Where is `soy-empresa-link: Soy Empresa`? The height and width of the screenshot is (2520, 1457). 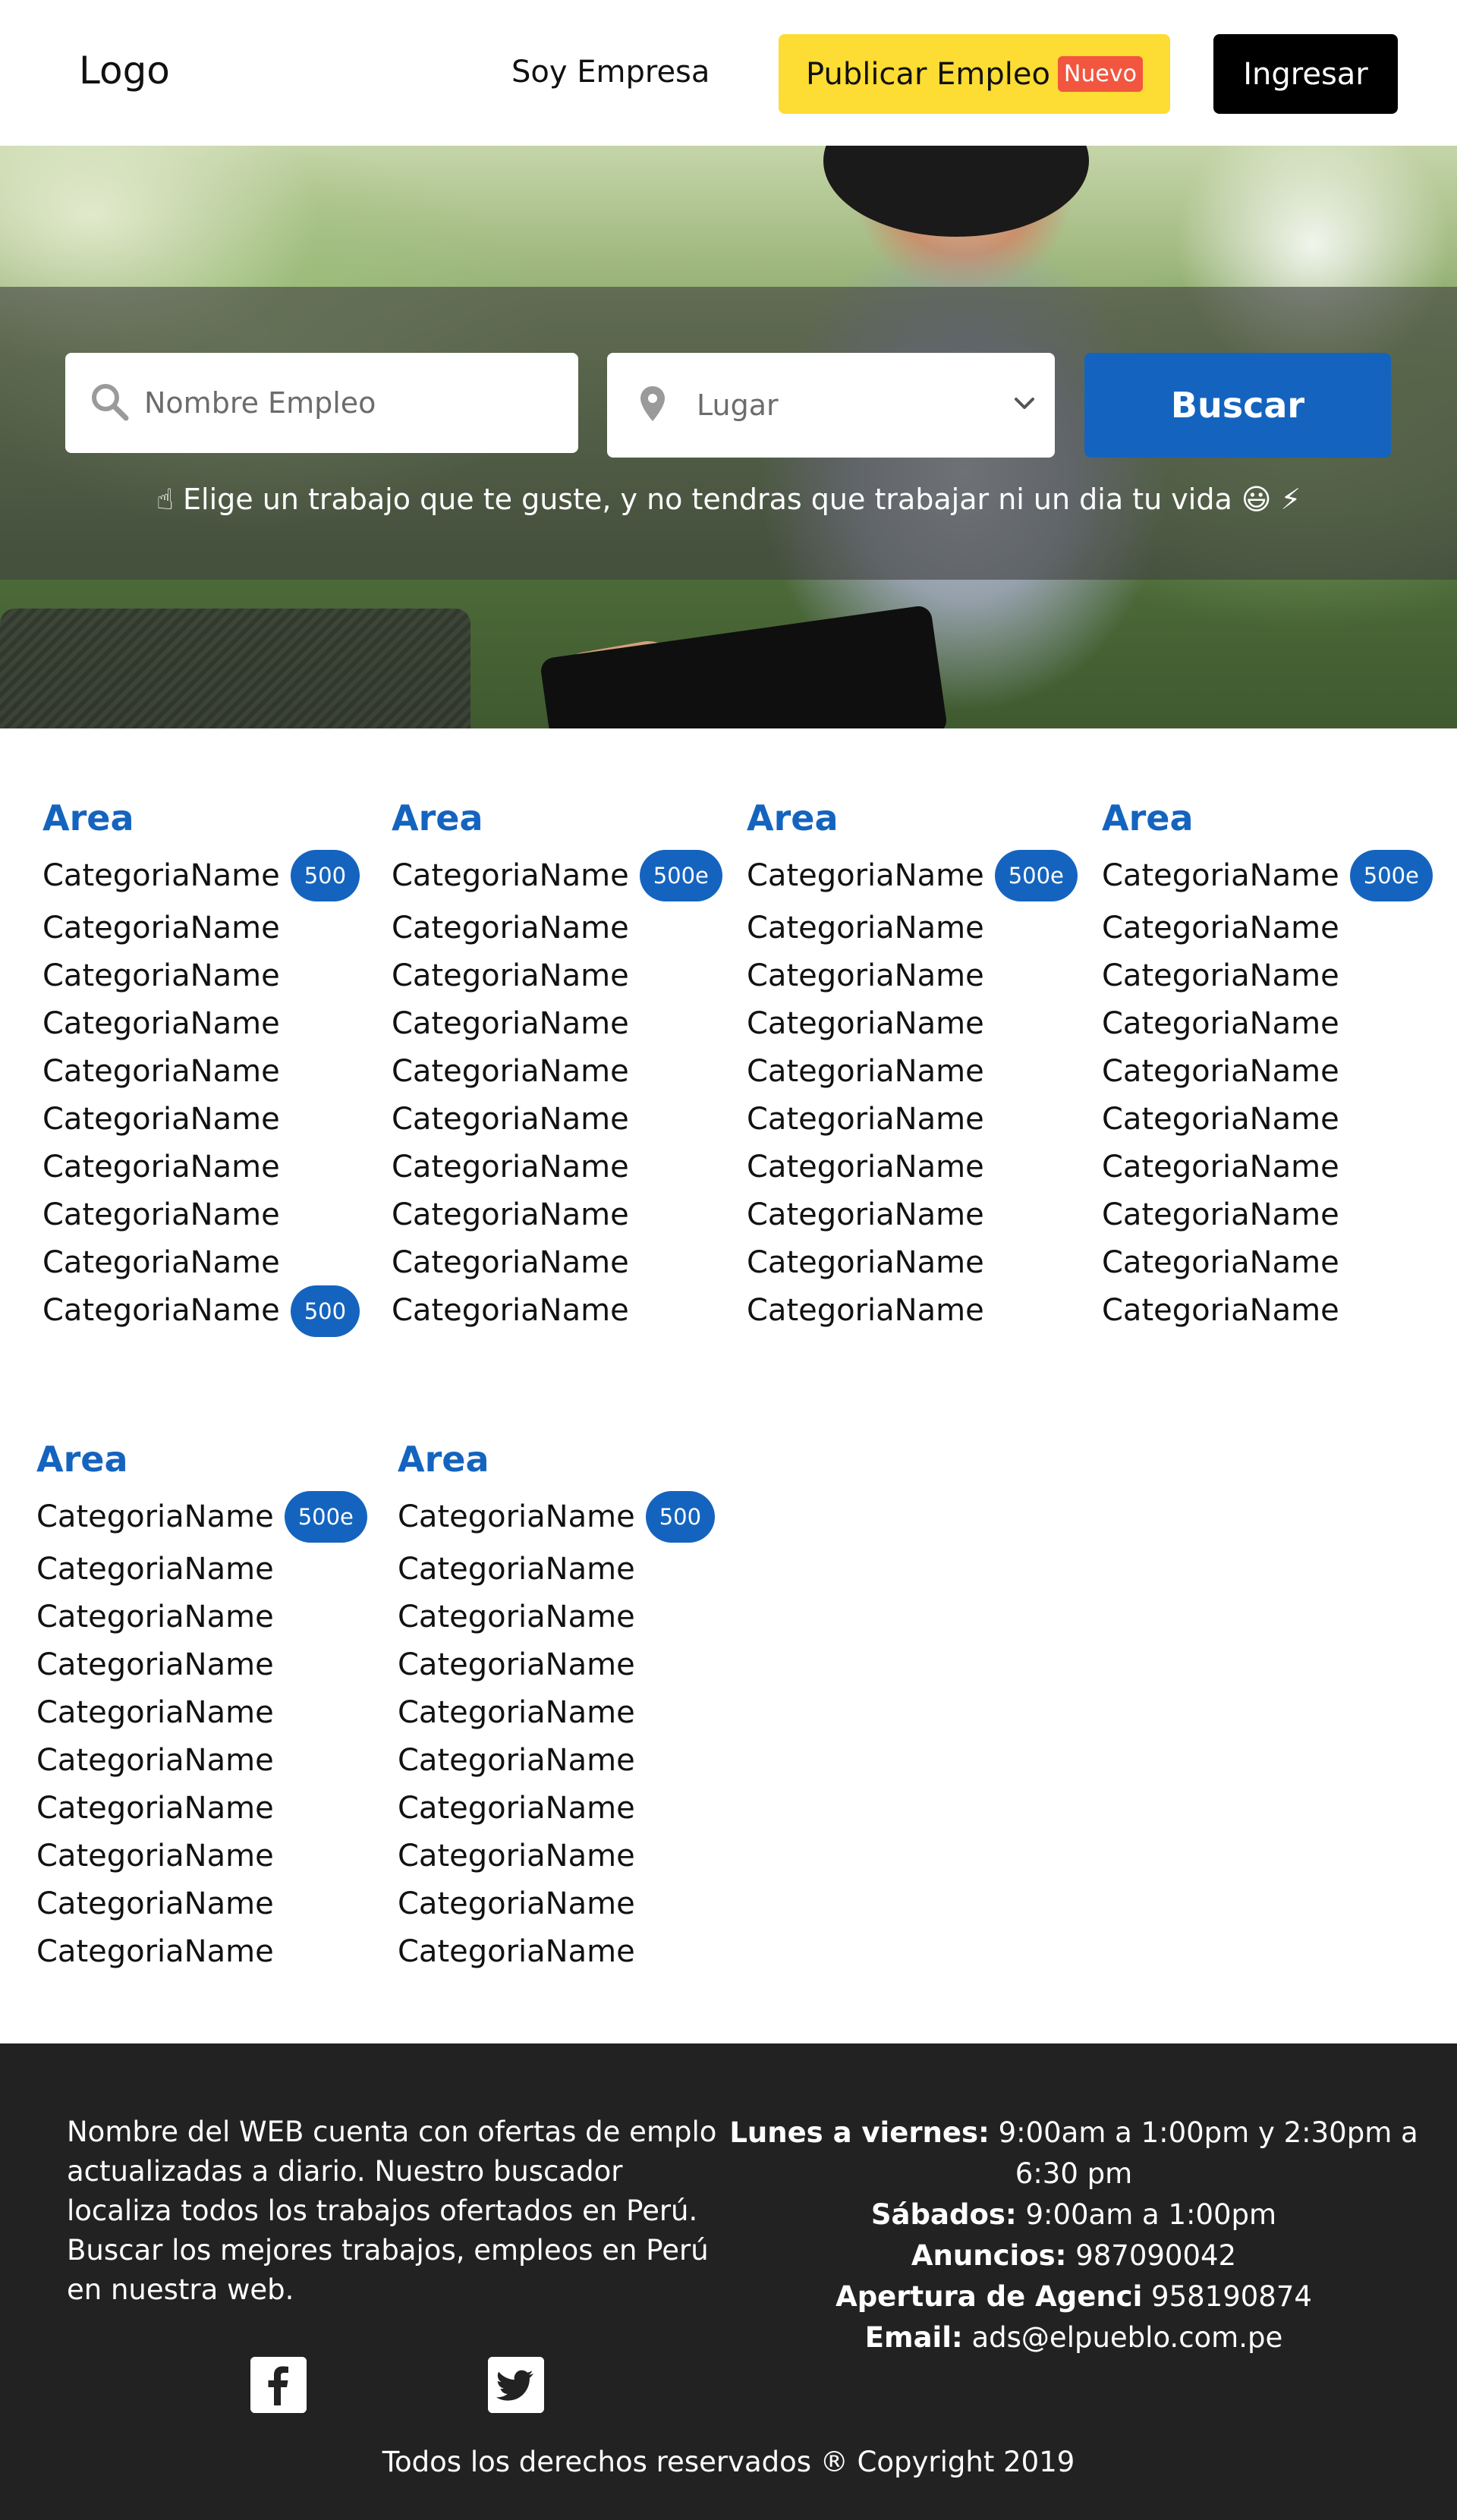 soy-empresa-link: Soy Empresa is located at coordinates (610, 72).